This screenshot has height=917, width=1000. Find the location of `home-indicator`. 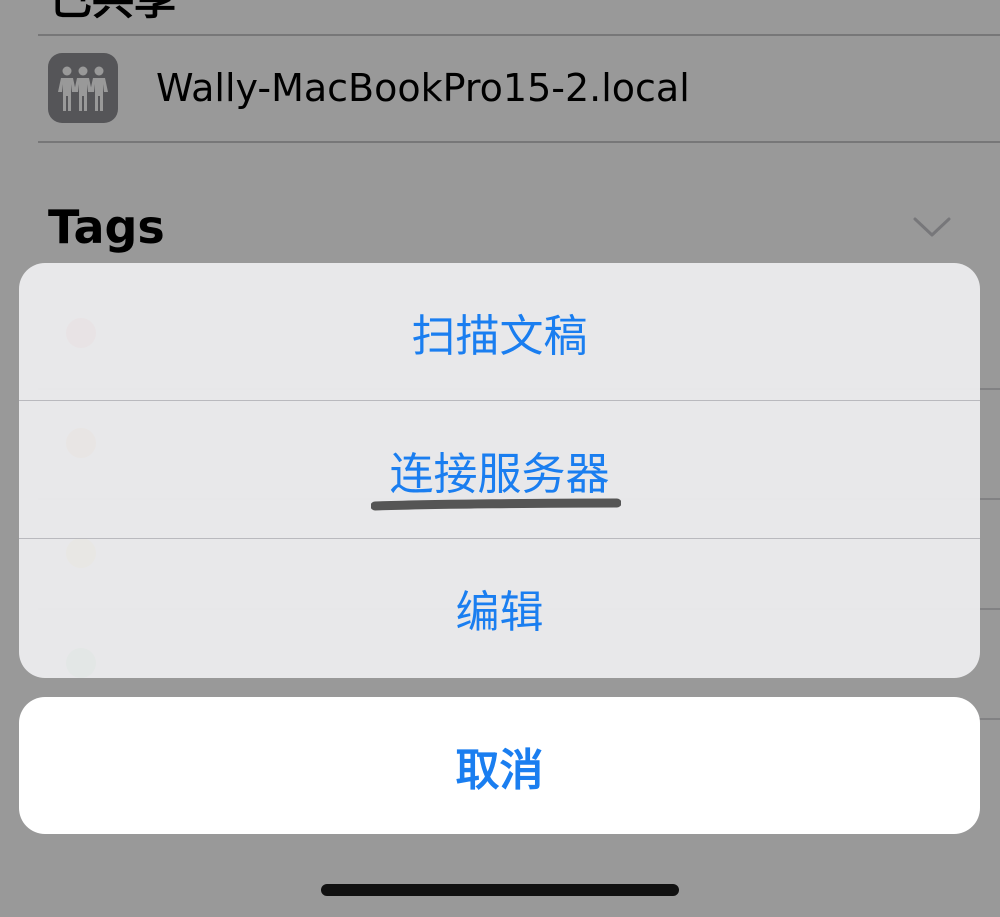

home-indicator is located at coordinates (500, 890).